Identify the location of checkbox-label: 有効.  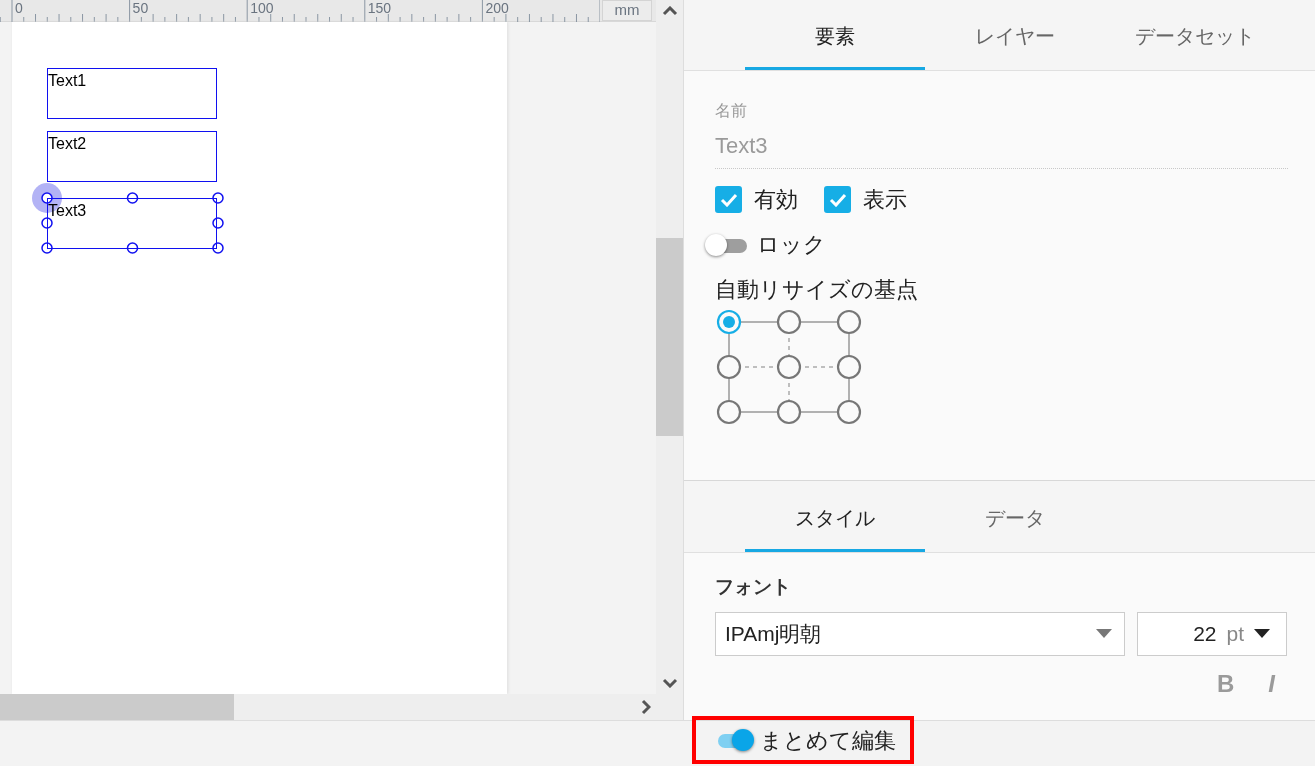
(776, 200).